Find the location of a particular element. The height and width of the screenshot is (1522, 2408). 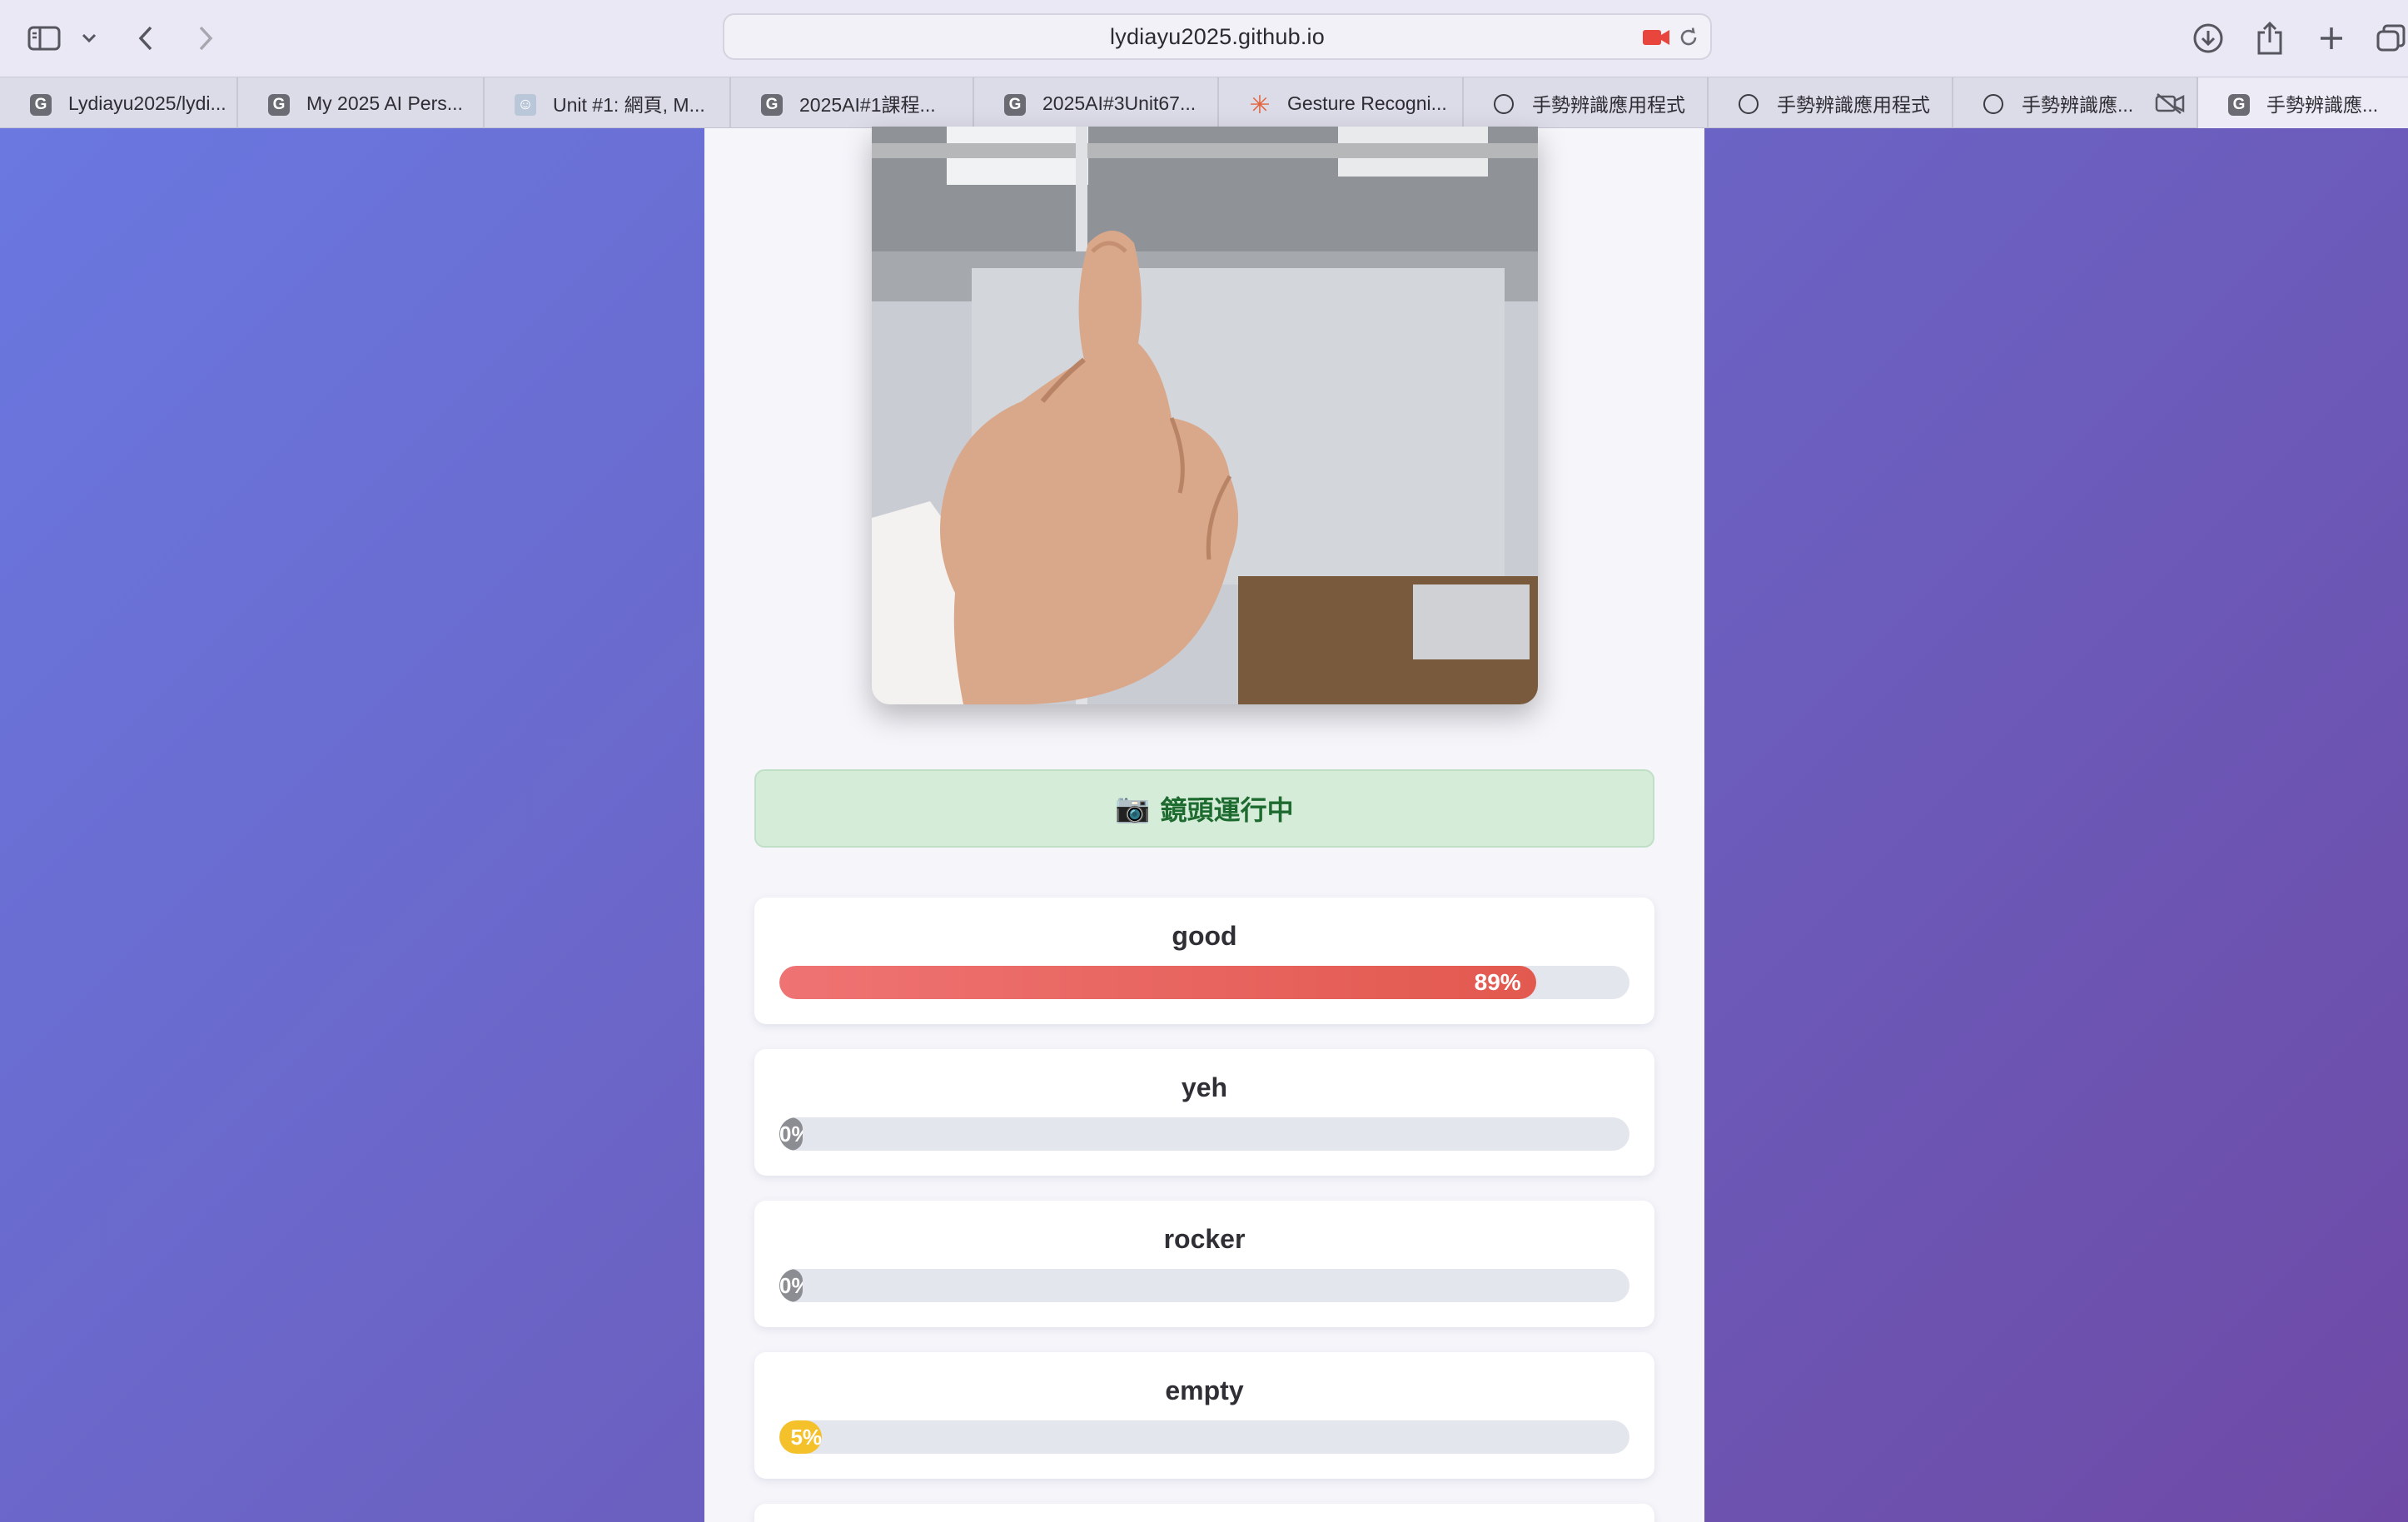

sidebar-toggle-icon is located at coordinates (44, 38).